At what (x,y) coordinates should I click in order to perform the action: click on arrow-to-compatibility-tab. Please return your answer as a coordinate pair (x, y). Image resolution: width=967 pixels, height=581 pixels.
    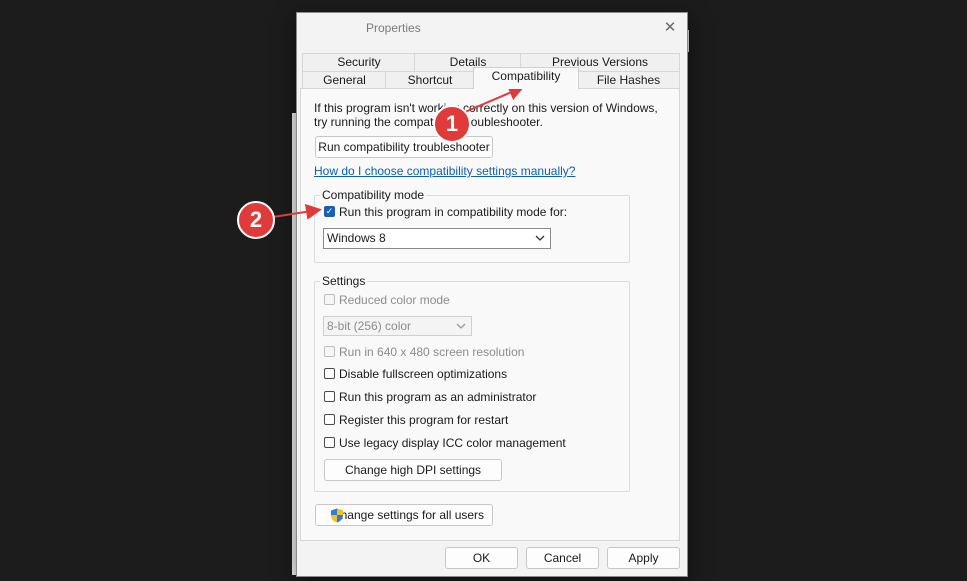
    Looking at the image, I should click on (494, 99).